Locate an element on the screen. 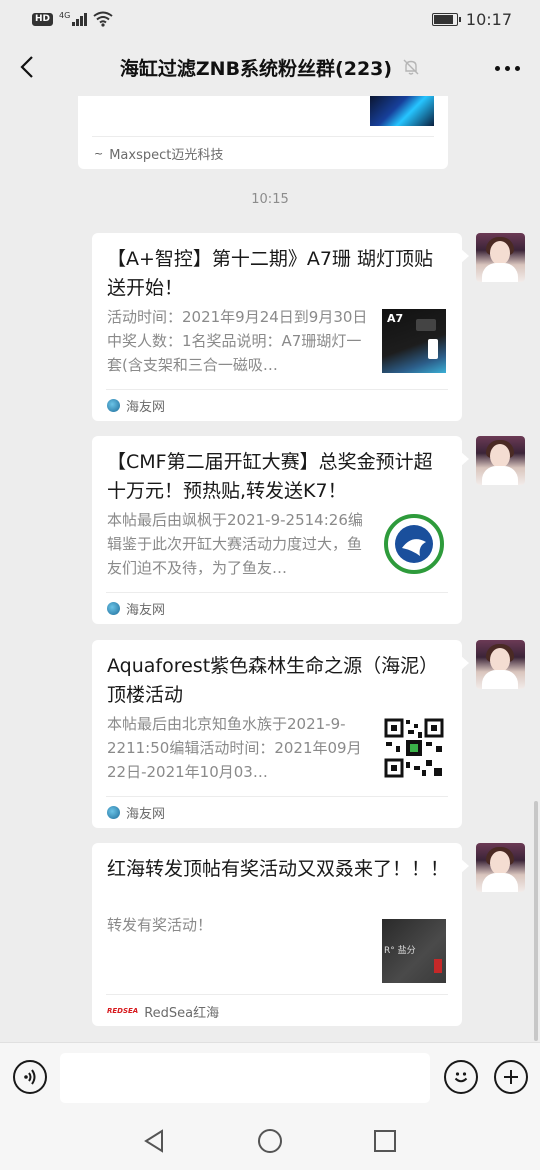 The height and width of the screenshot is (1170, 540). smiley-icon is located at coordinates (461, 1077).